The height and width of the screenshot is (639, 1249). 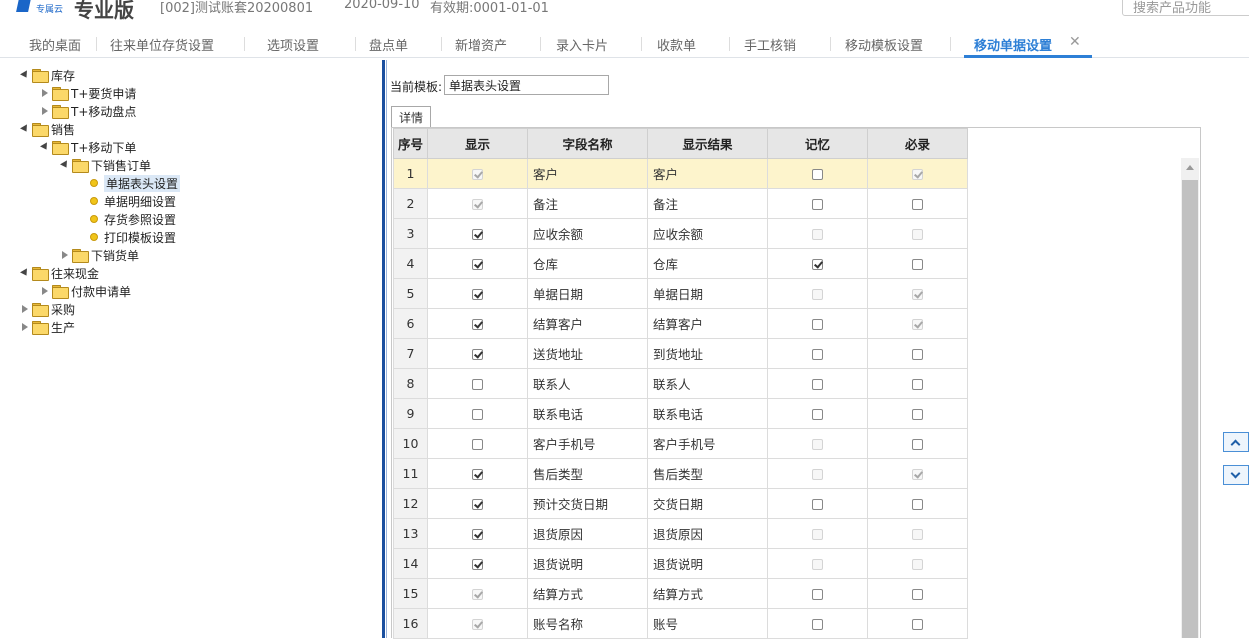 What do you see at coordinates (162, 44) in the screenshot?
I see `tab-partner-stock-settings: 往来单位存货设置` at bounding box center [162, 44].